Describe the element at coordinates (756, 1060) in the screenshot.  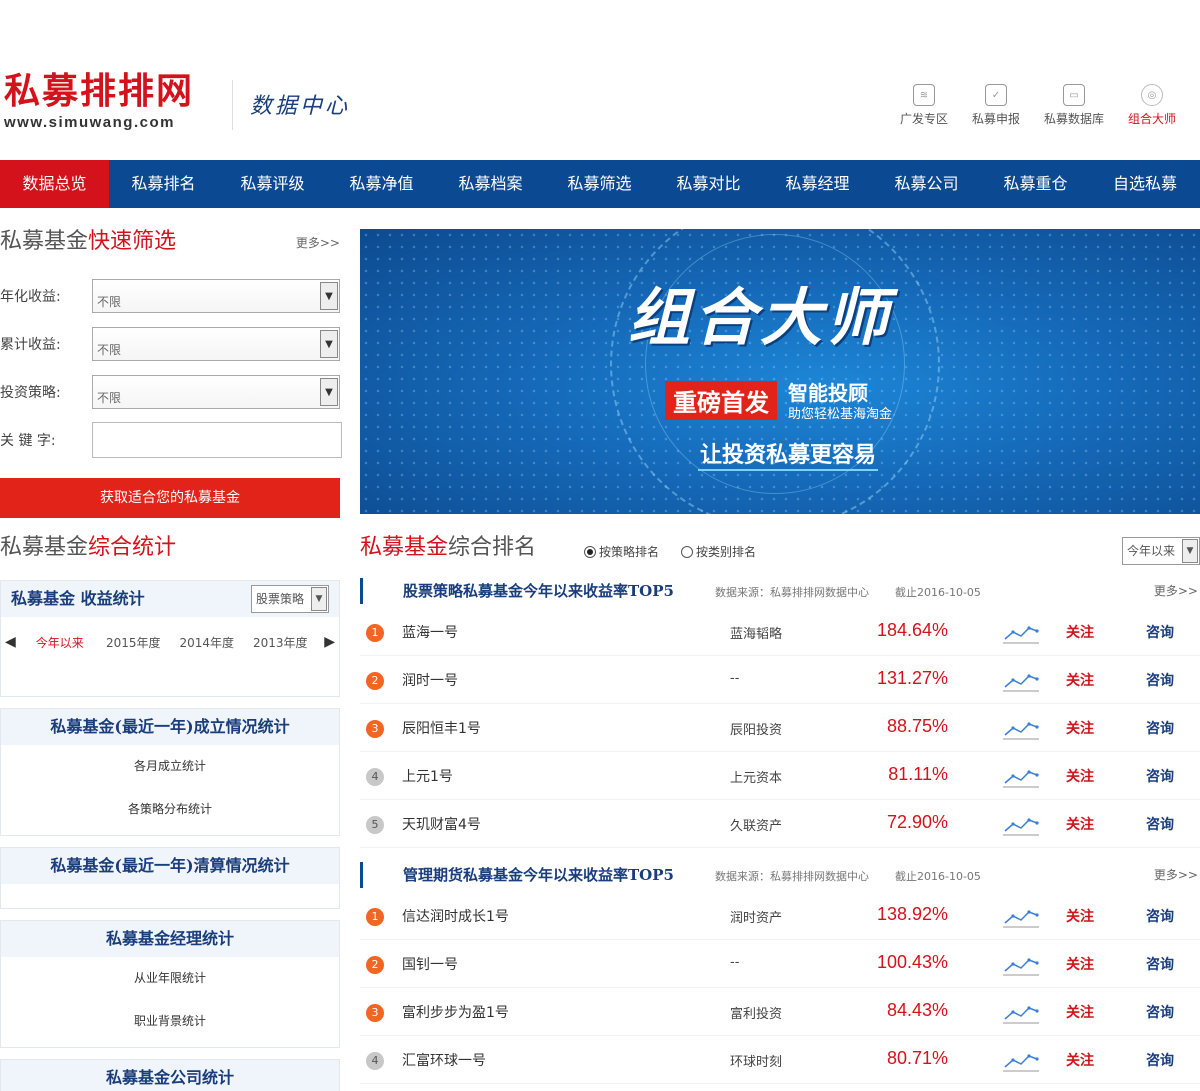
I see `company-name-link: 环球时刻` at that location.